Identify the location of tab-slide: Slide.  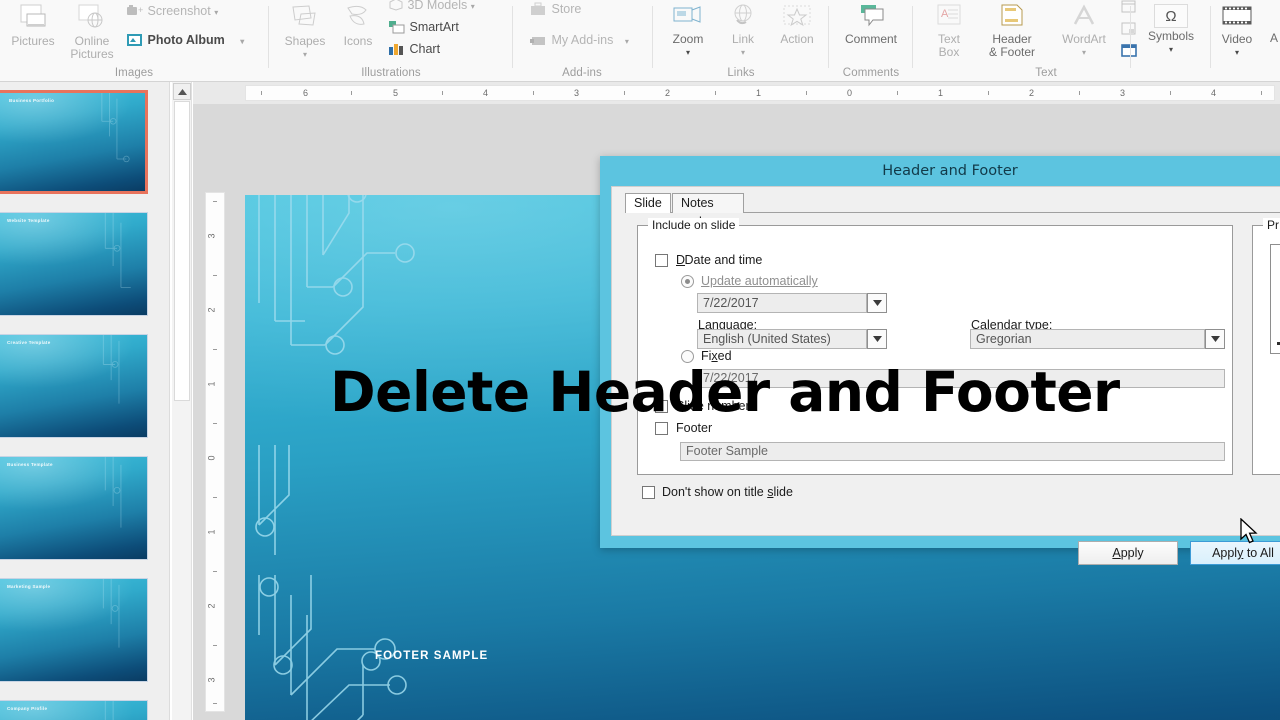
(648, 203).